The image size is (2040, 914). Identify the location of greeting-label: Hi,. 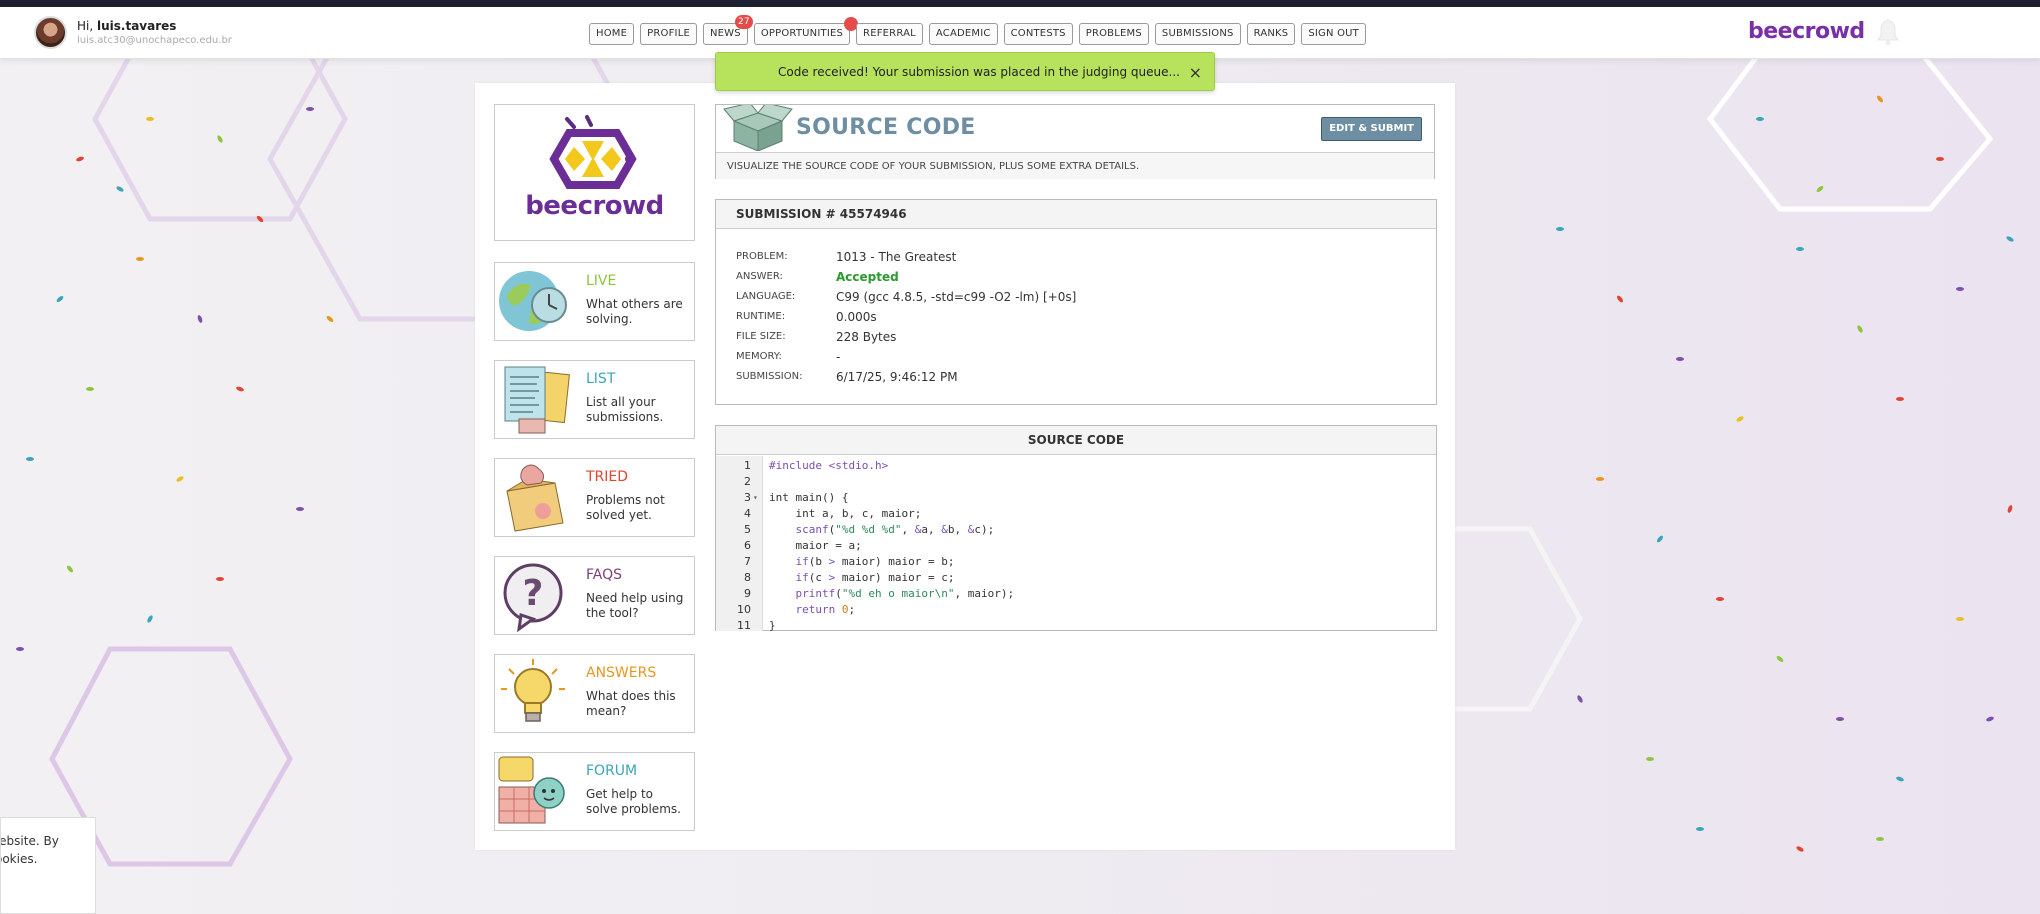
(85, 26).